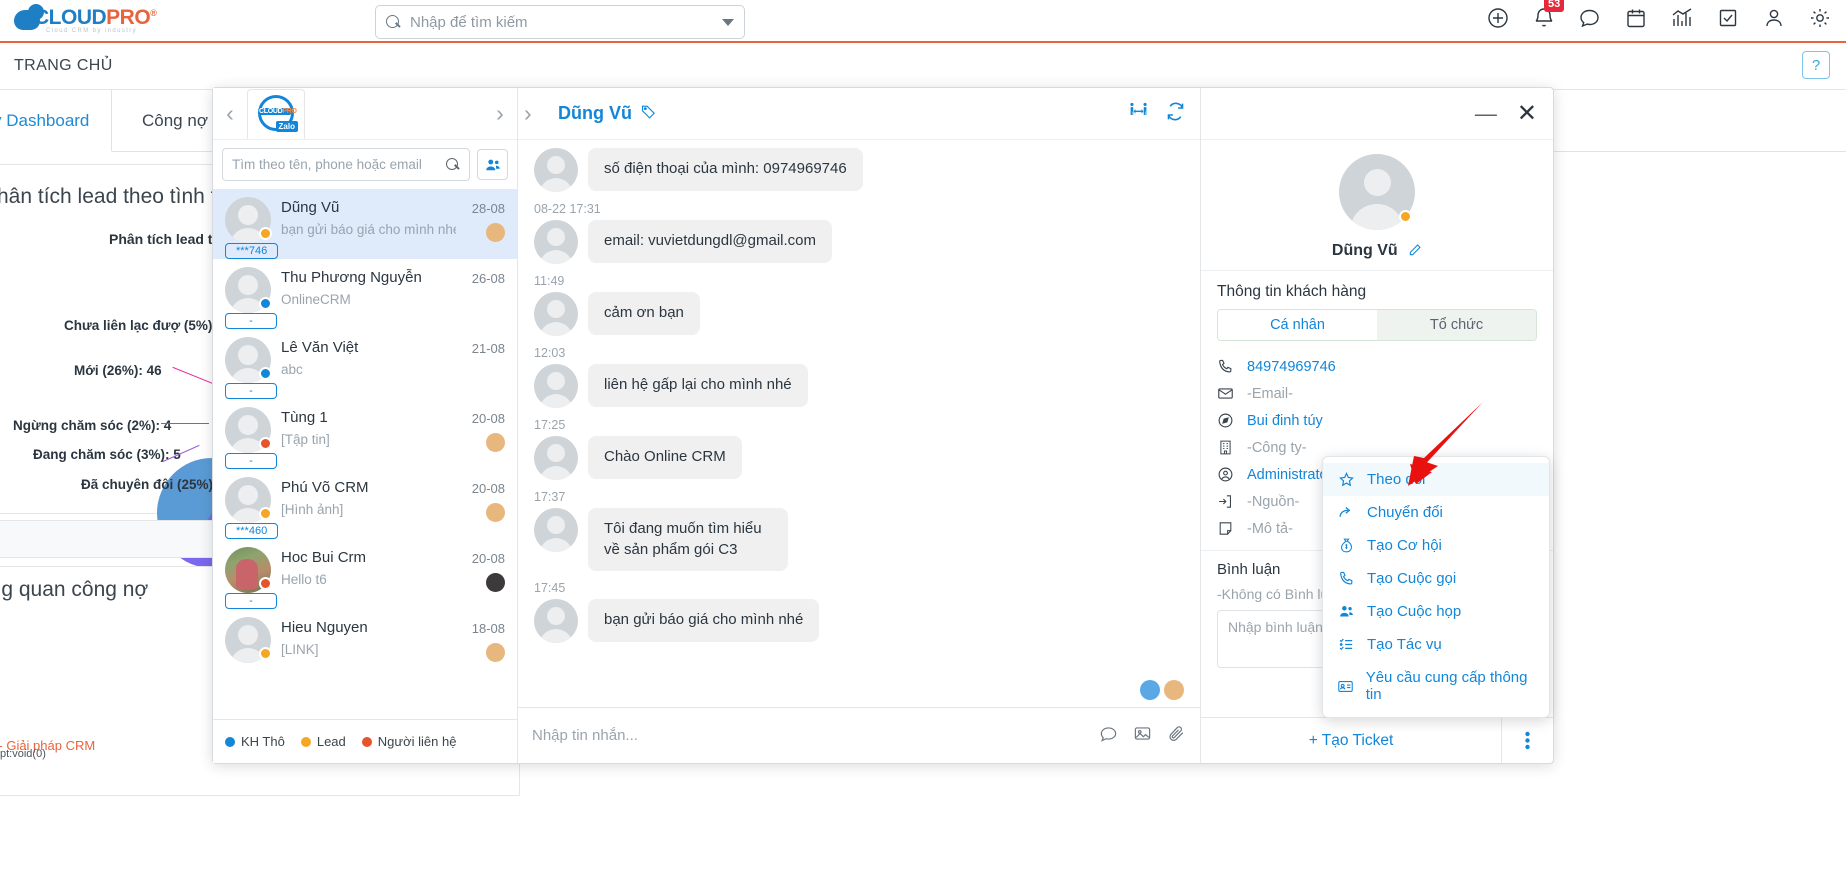 The width and height of the screenshot is (1846, 896). Describe the element at coordinates (1436, 512) in the screenshot. I see `menu-item-chuyen-doi: Chuyển đổi` at that location.